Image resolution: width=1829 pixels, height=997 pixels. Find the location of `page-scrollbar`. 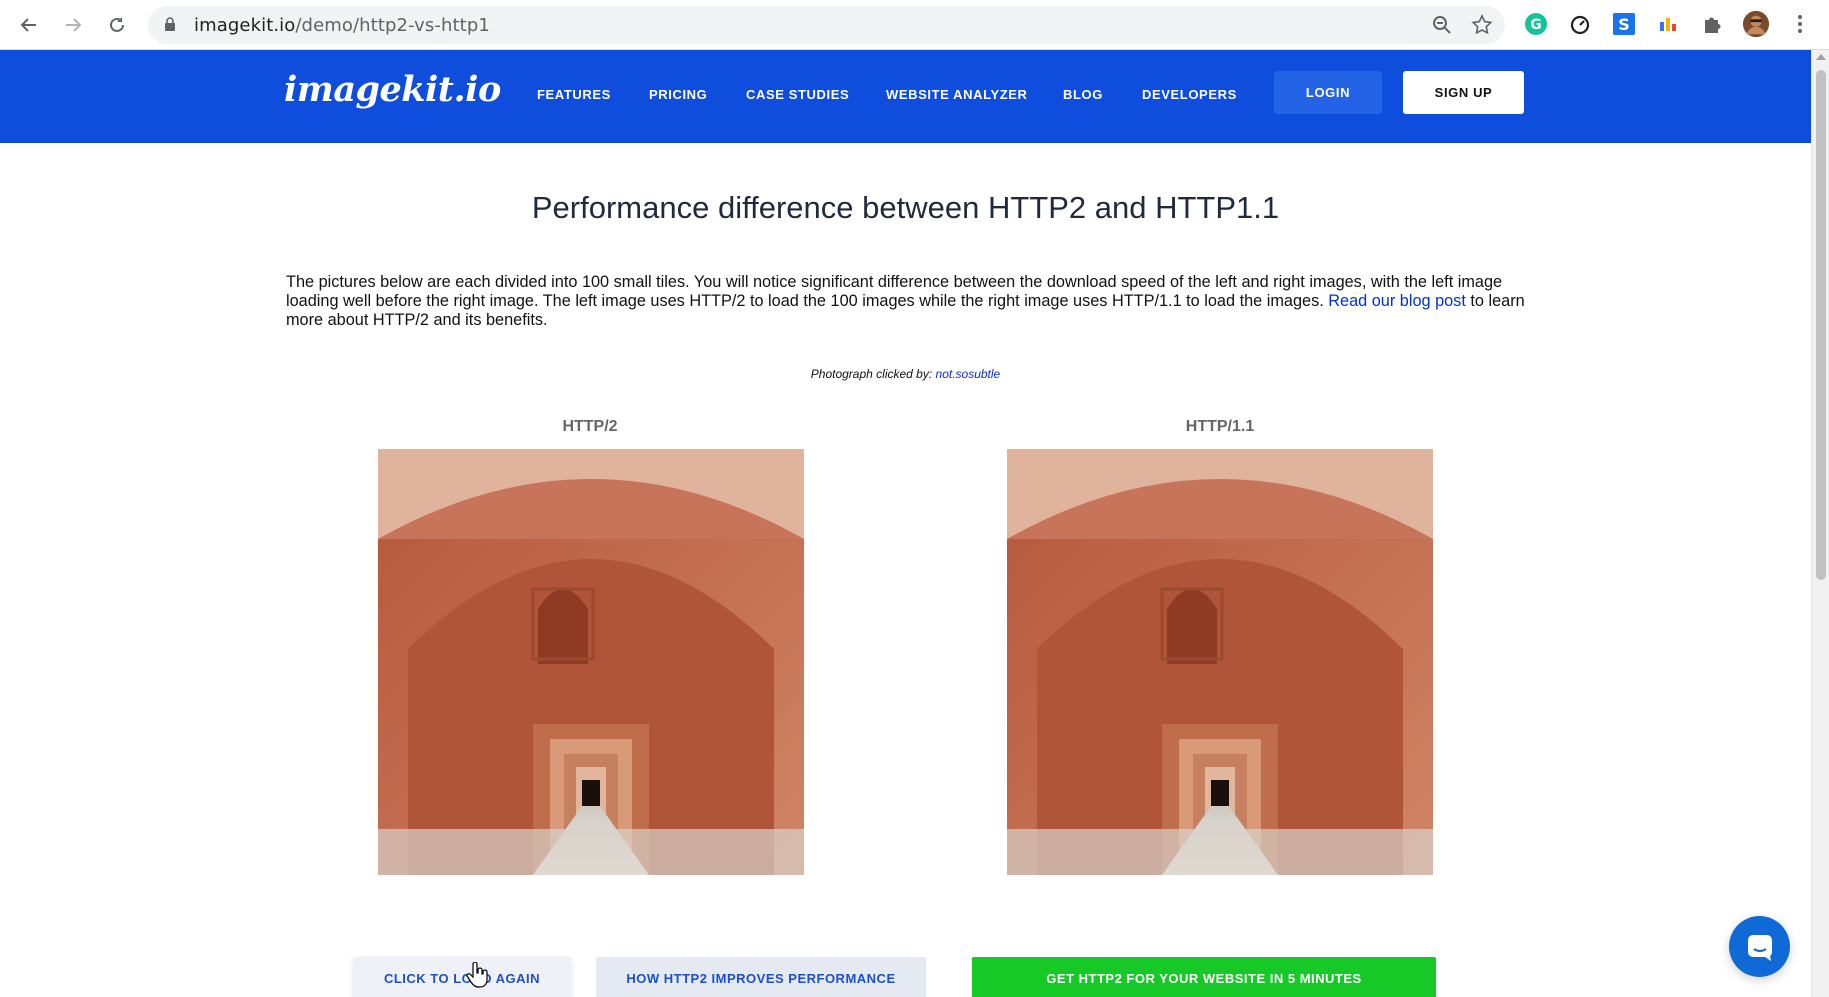

page-scrollbar is located at coordinates (1820, 523).